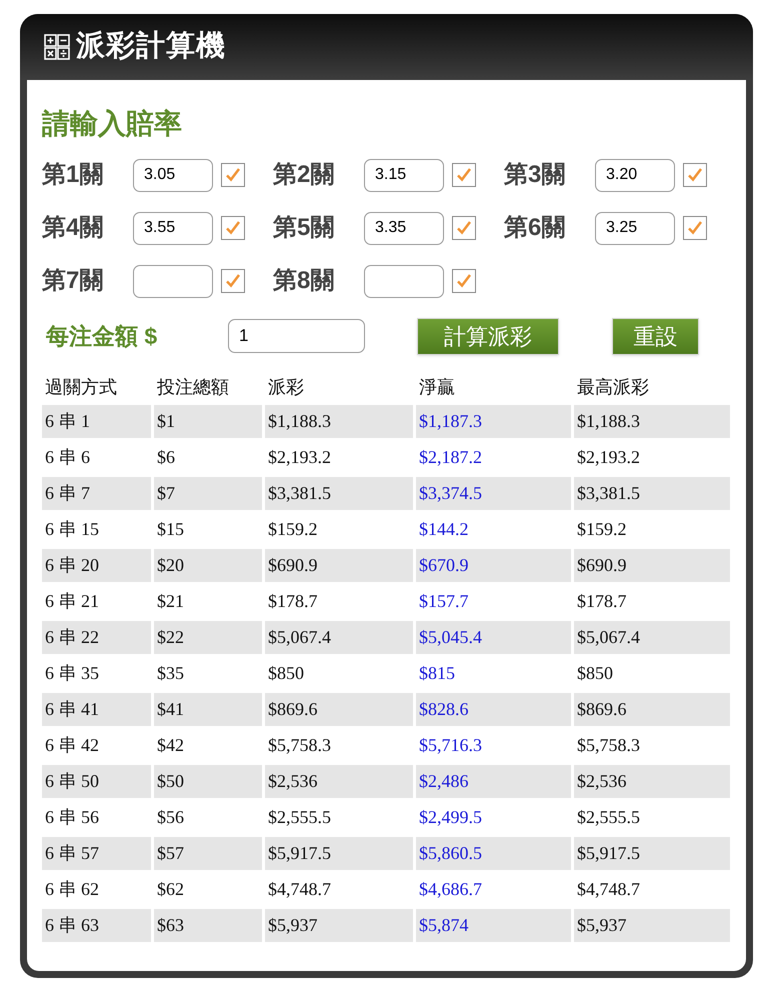  I want to click on stake-field: 1, so click(296, 336).